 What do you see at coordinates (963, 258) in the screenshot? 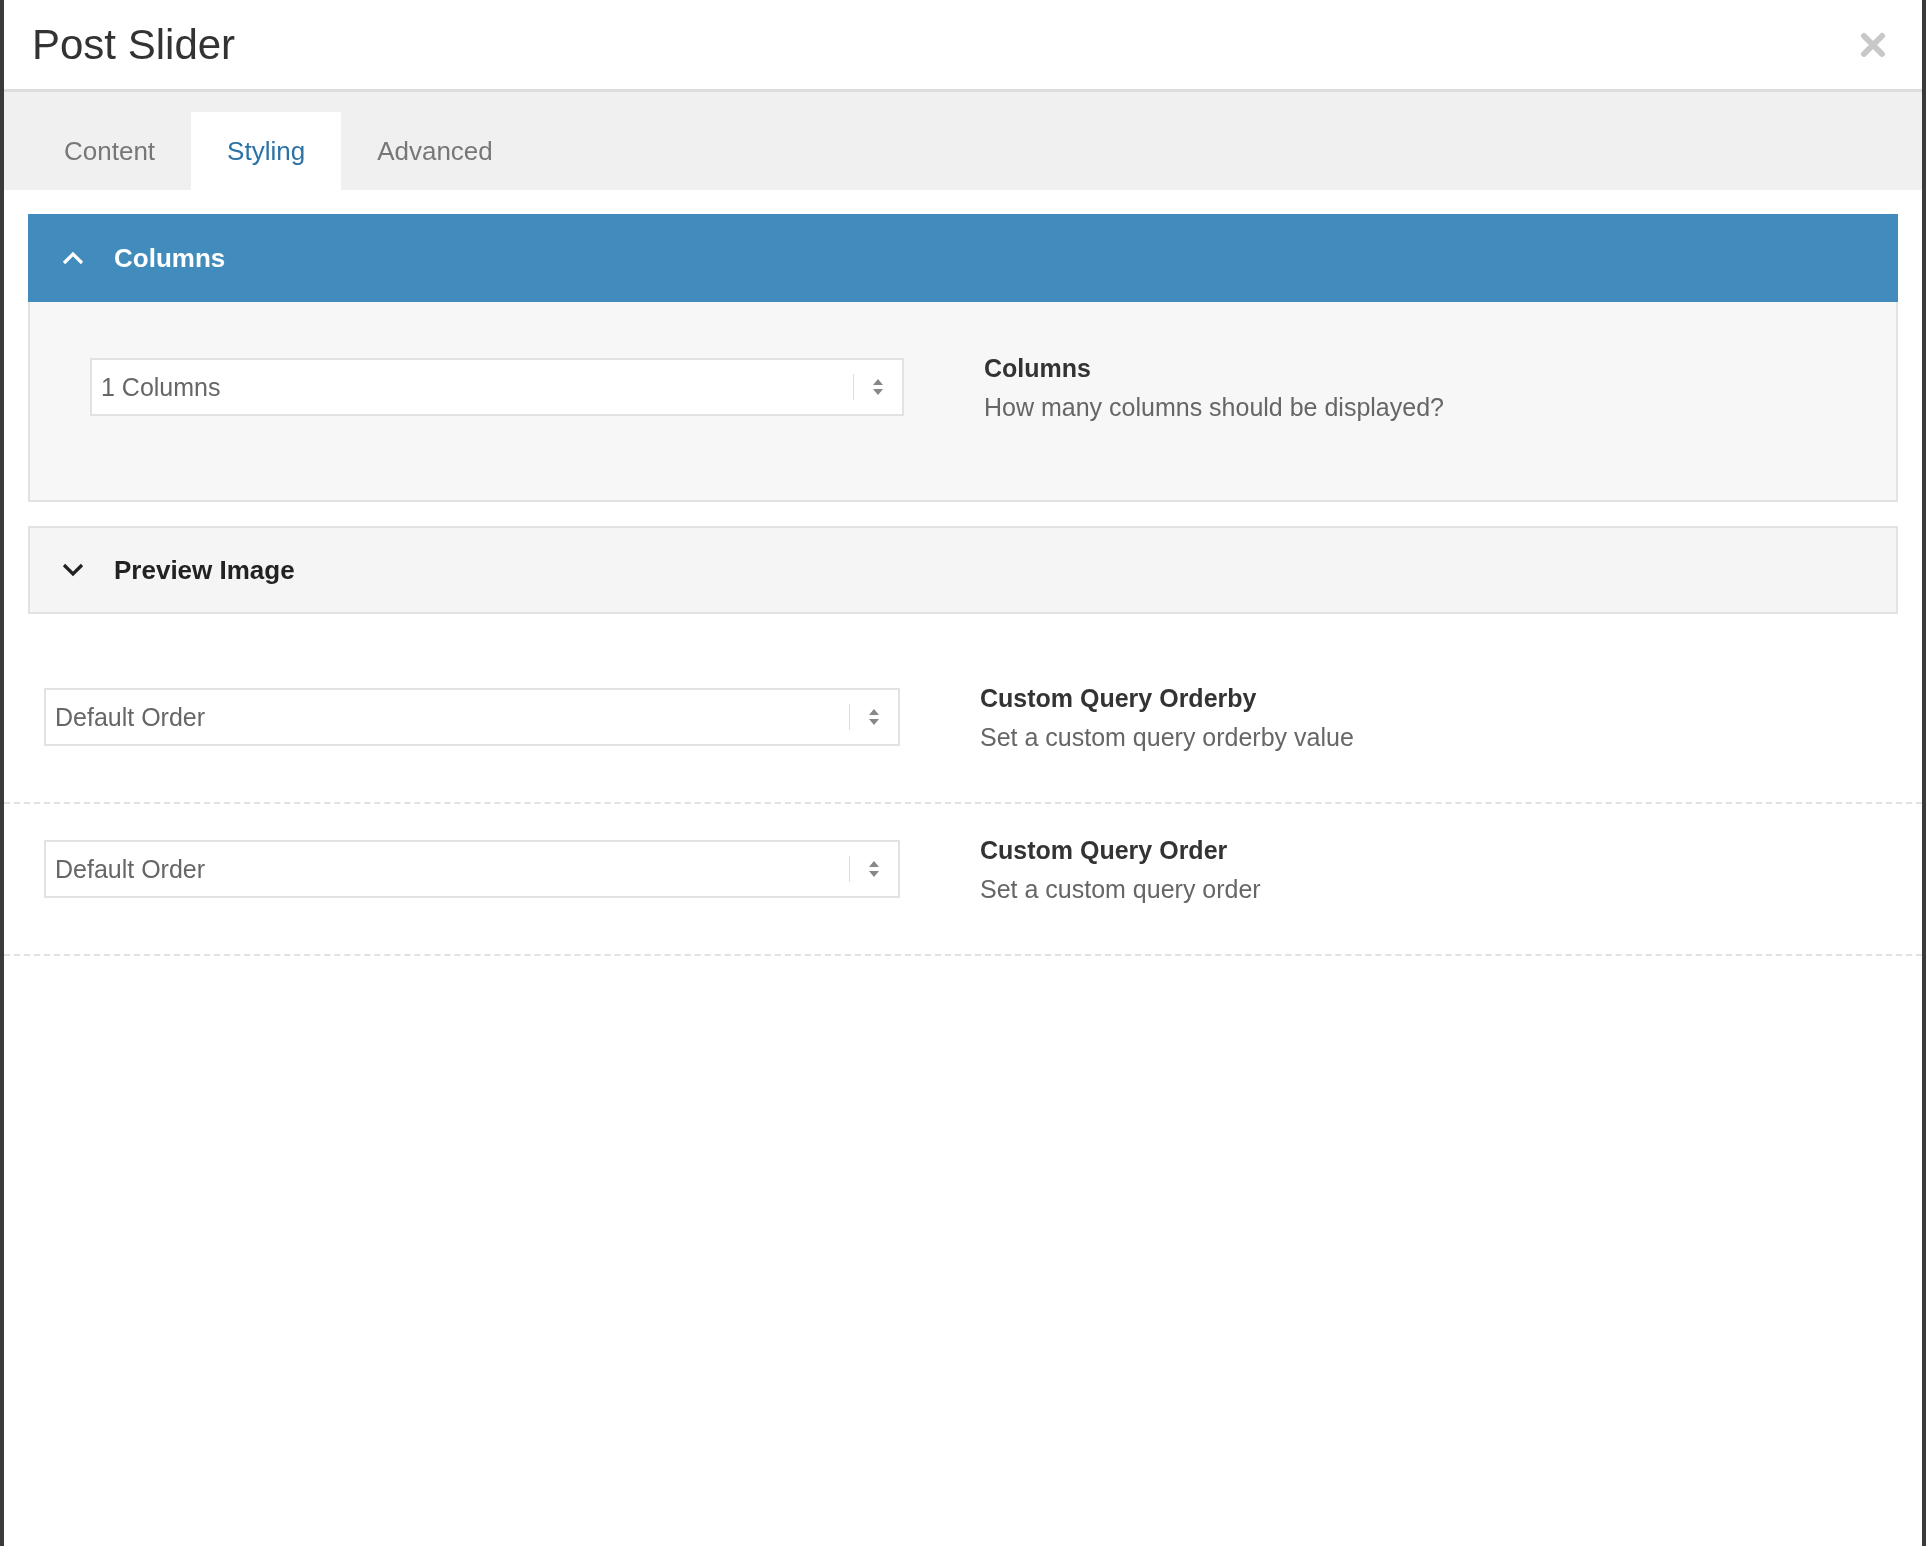
I see `panel-header: Columns` at bounding box center [963, 258].